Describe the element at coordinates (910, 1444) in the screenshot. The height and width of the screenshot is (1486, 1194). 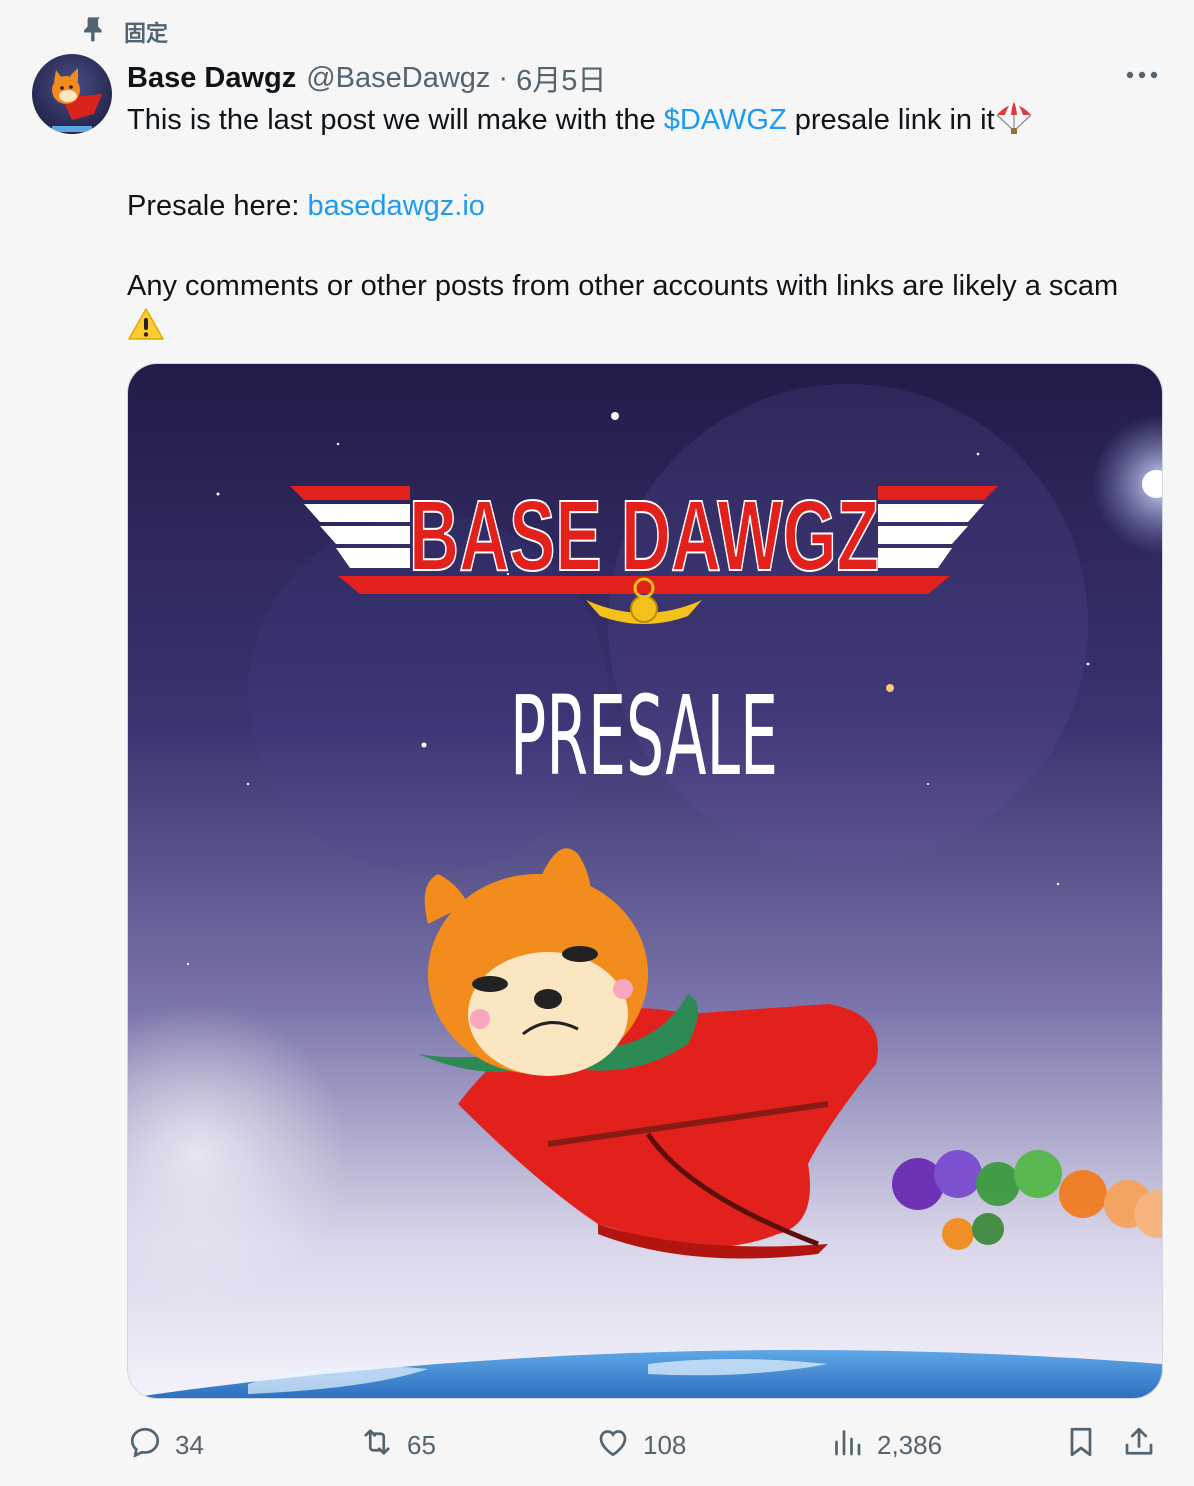
I see `views-count: 2,386` at that location.